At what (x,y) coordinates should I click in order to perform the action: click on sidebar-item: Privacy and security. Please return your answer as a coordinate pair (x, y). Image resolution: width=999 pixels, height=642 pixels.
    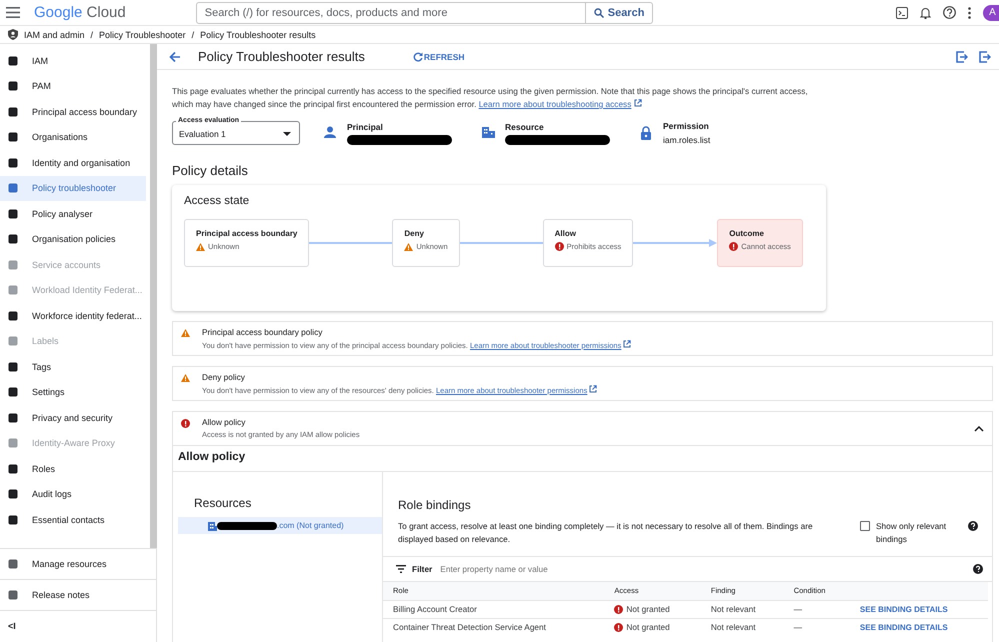
    Looking at the image, I should click on (73, 417).